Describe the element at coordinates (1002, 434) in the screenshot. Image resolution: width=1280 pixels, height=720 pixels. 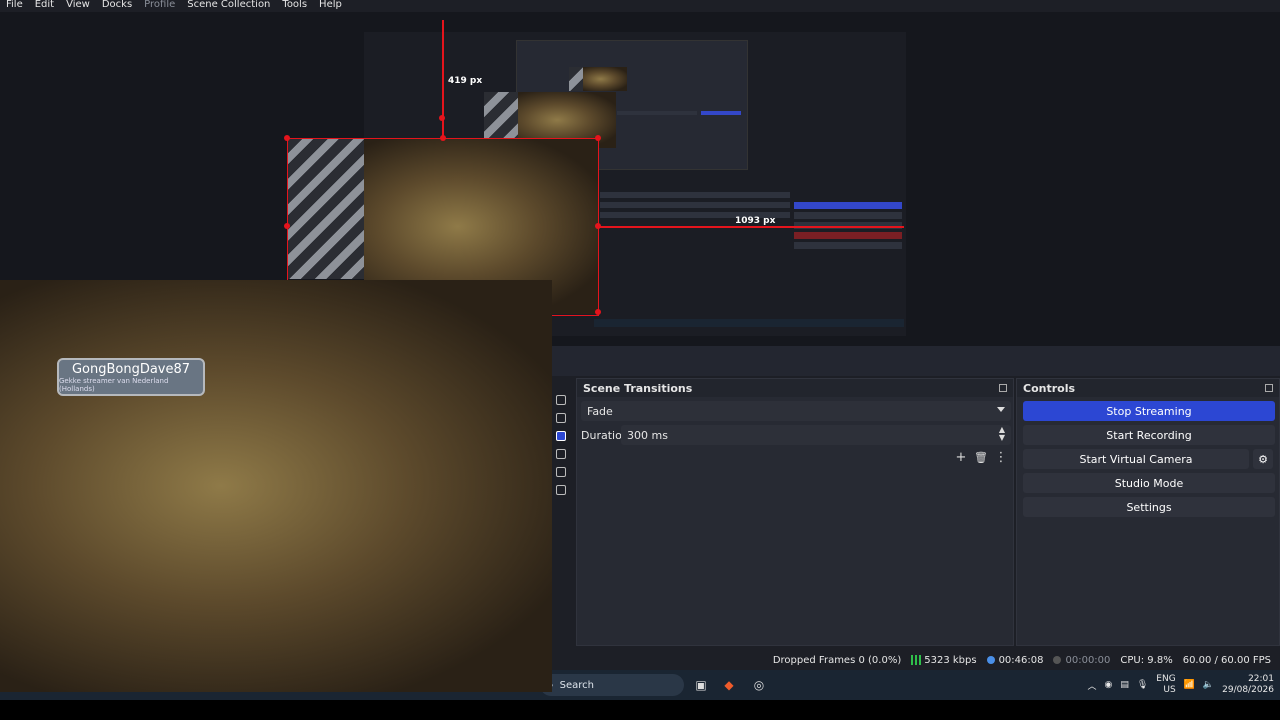
I see `stepper-icon: ▲ ▼` at that location.